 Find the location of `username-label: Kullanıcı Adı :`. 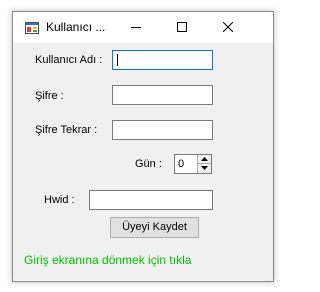

username-label: Kullanıcı Adı : is located at coordinates (69, 60).